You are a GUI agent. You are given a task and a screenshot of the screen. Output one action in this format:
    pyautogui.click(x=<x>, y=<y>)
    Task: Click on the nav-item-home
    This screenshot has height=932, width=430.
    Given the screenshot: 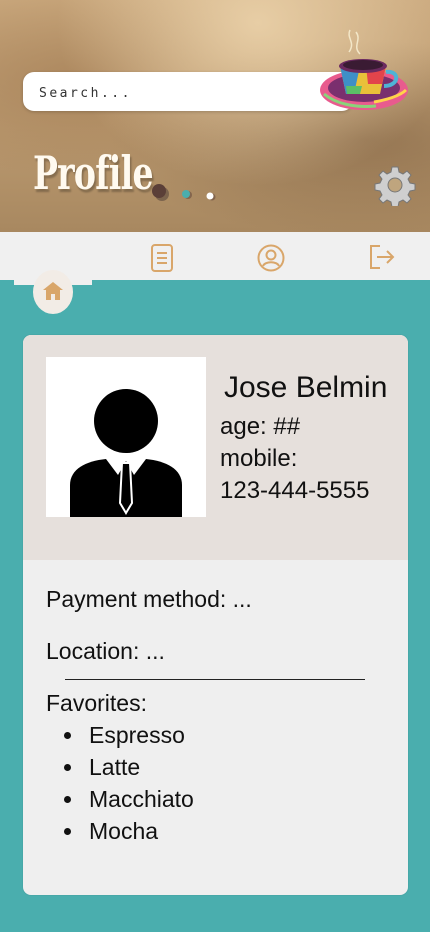 What is the action you would take?
    pyautogui.click(x=53, y=292)
    